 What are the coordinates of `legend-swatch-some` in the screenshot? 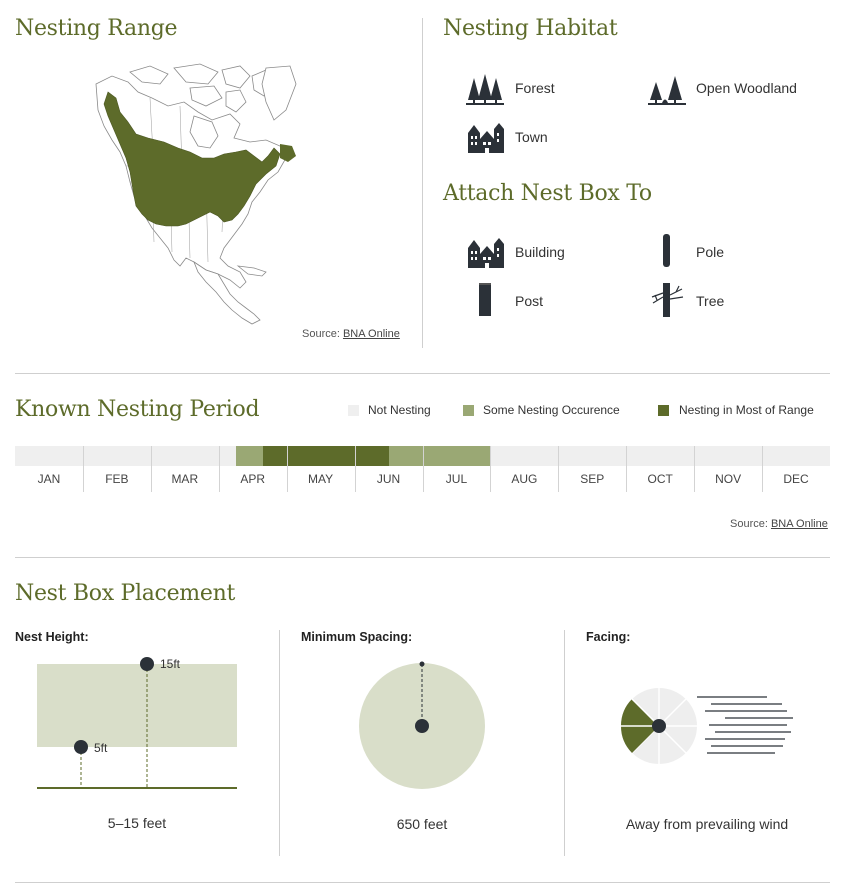 It's located at (468, 410).